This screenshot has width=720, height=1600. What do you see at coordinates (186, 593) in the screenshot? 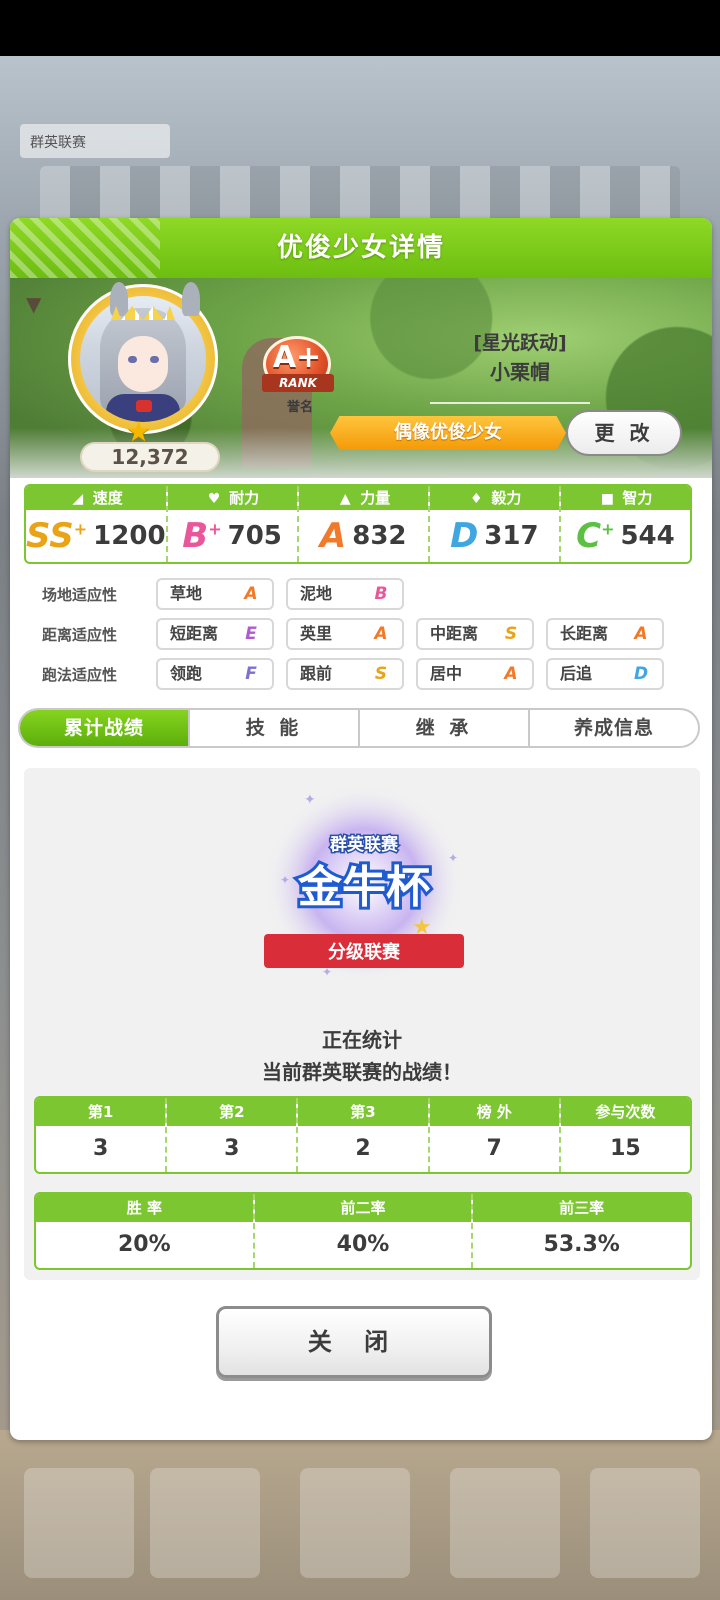
I see `aptitude-name: 草地` at bounding box center [186, 593].